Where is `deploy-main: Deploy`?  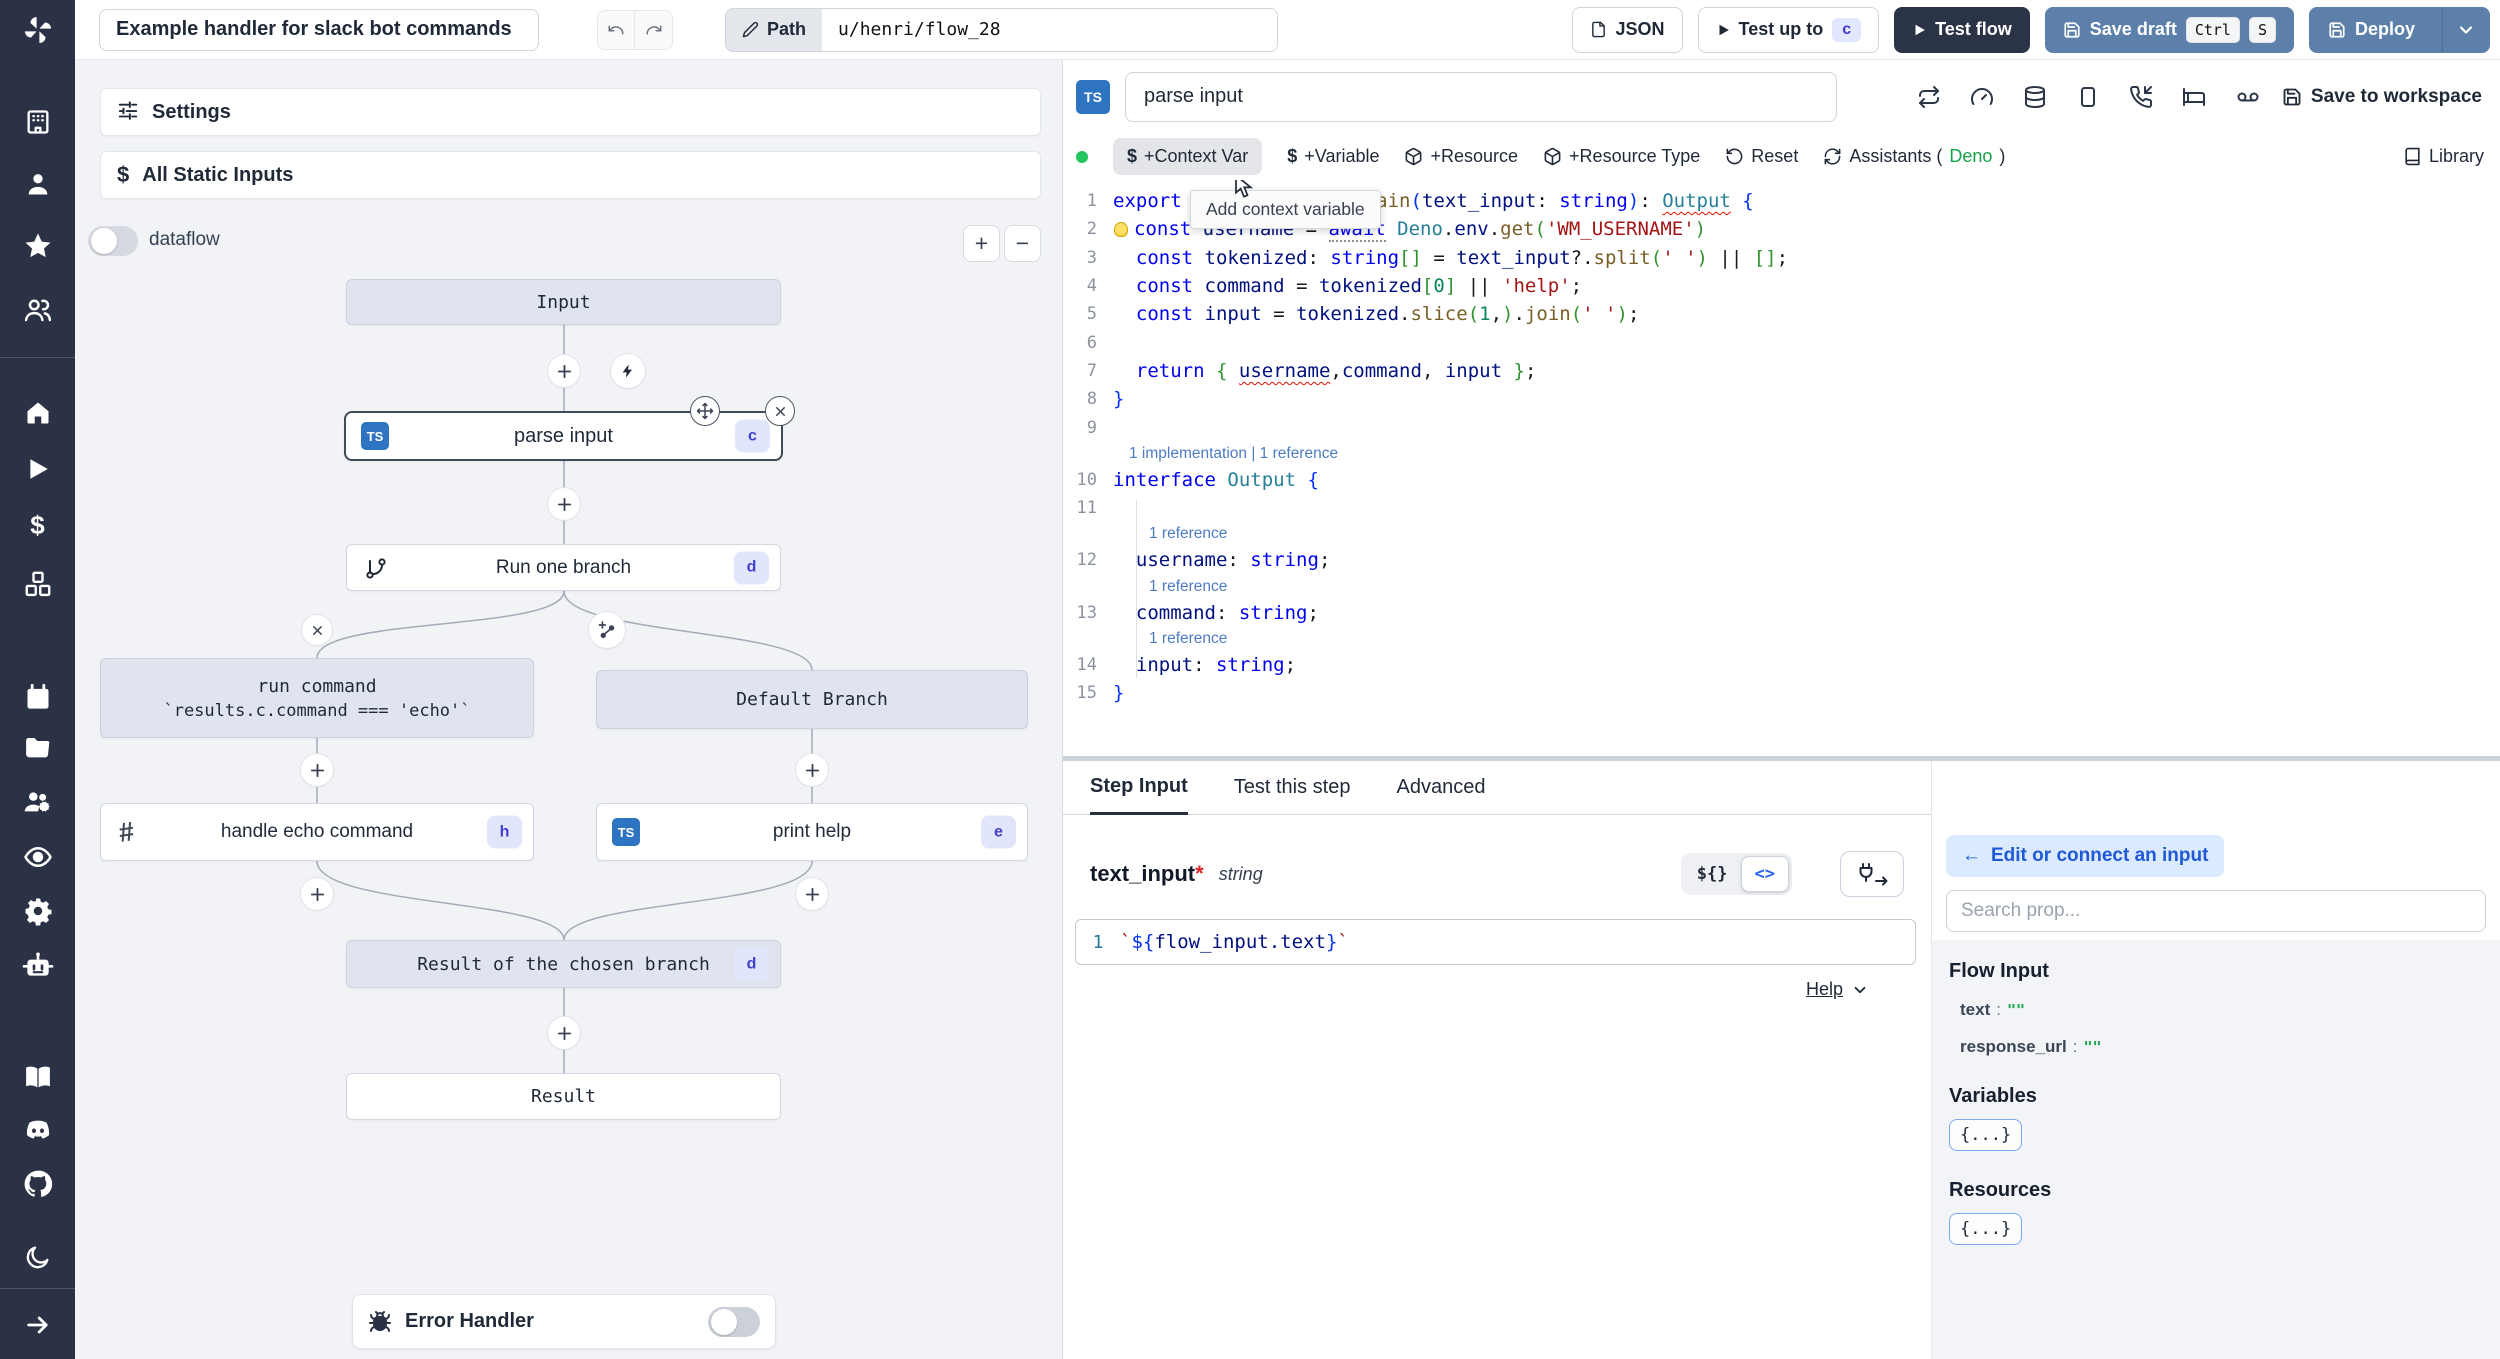
deploy-main: Deploy is located at coordinates (2371, 30).